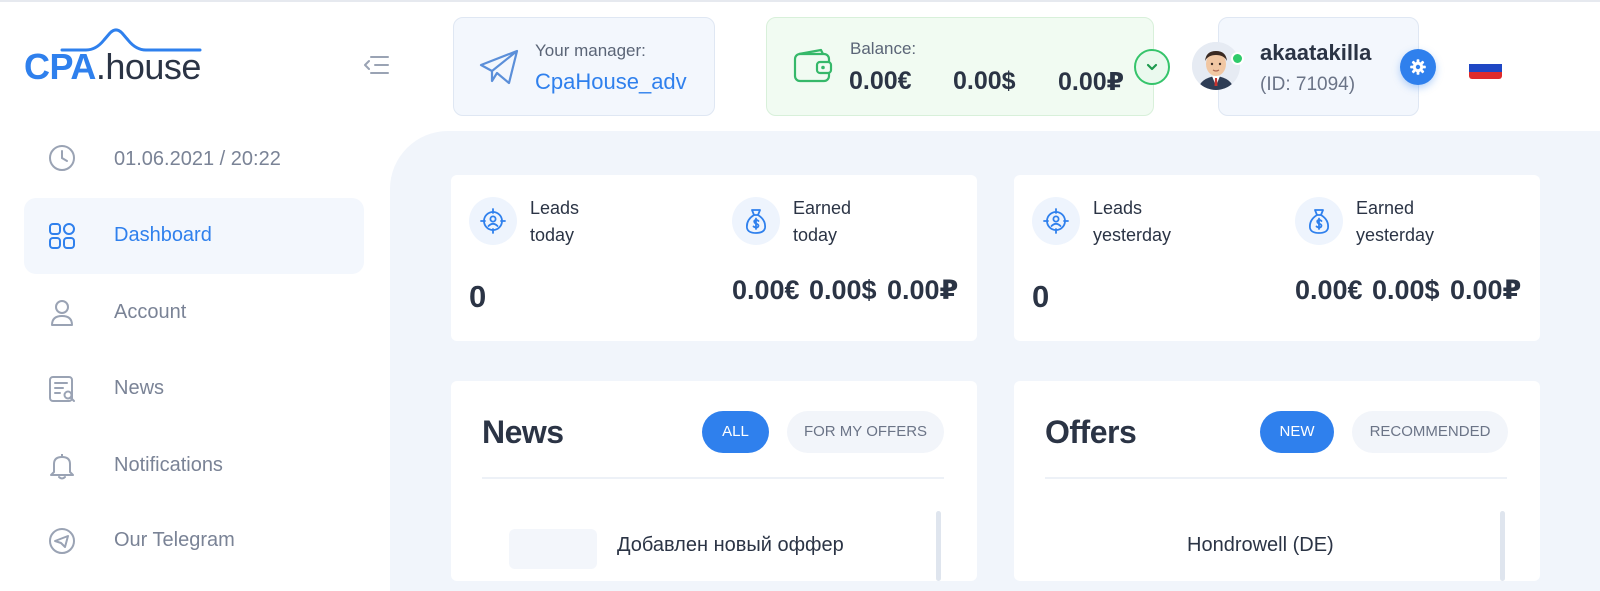  What do you see at coordinates (1406, 290) in the screenshot?
I see `earned-yesterday-usd: 0.00$` at bounding box center [1406, 290].